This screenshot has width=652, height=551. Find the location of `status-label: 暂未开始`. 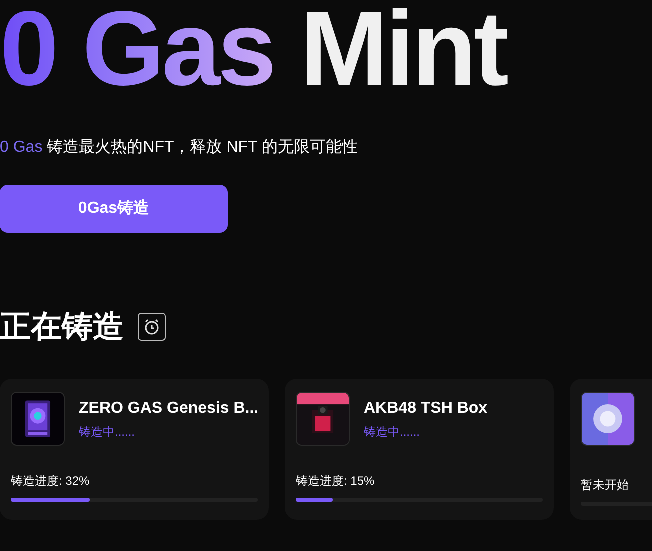

status-label: 暂未开始 is located at coordinates (605, 485).